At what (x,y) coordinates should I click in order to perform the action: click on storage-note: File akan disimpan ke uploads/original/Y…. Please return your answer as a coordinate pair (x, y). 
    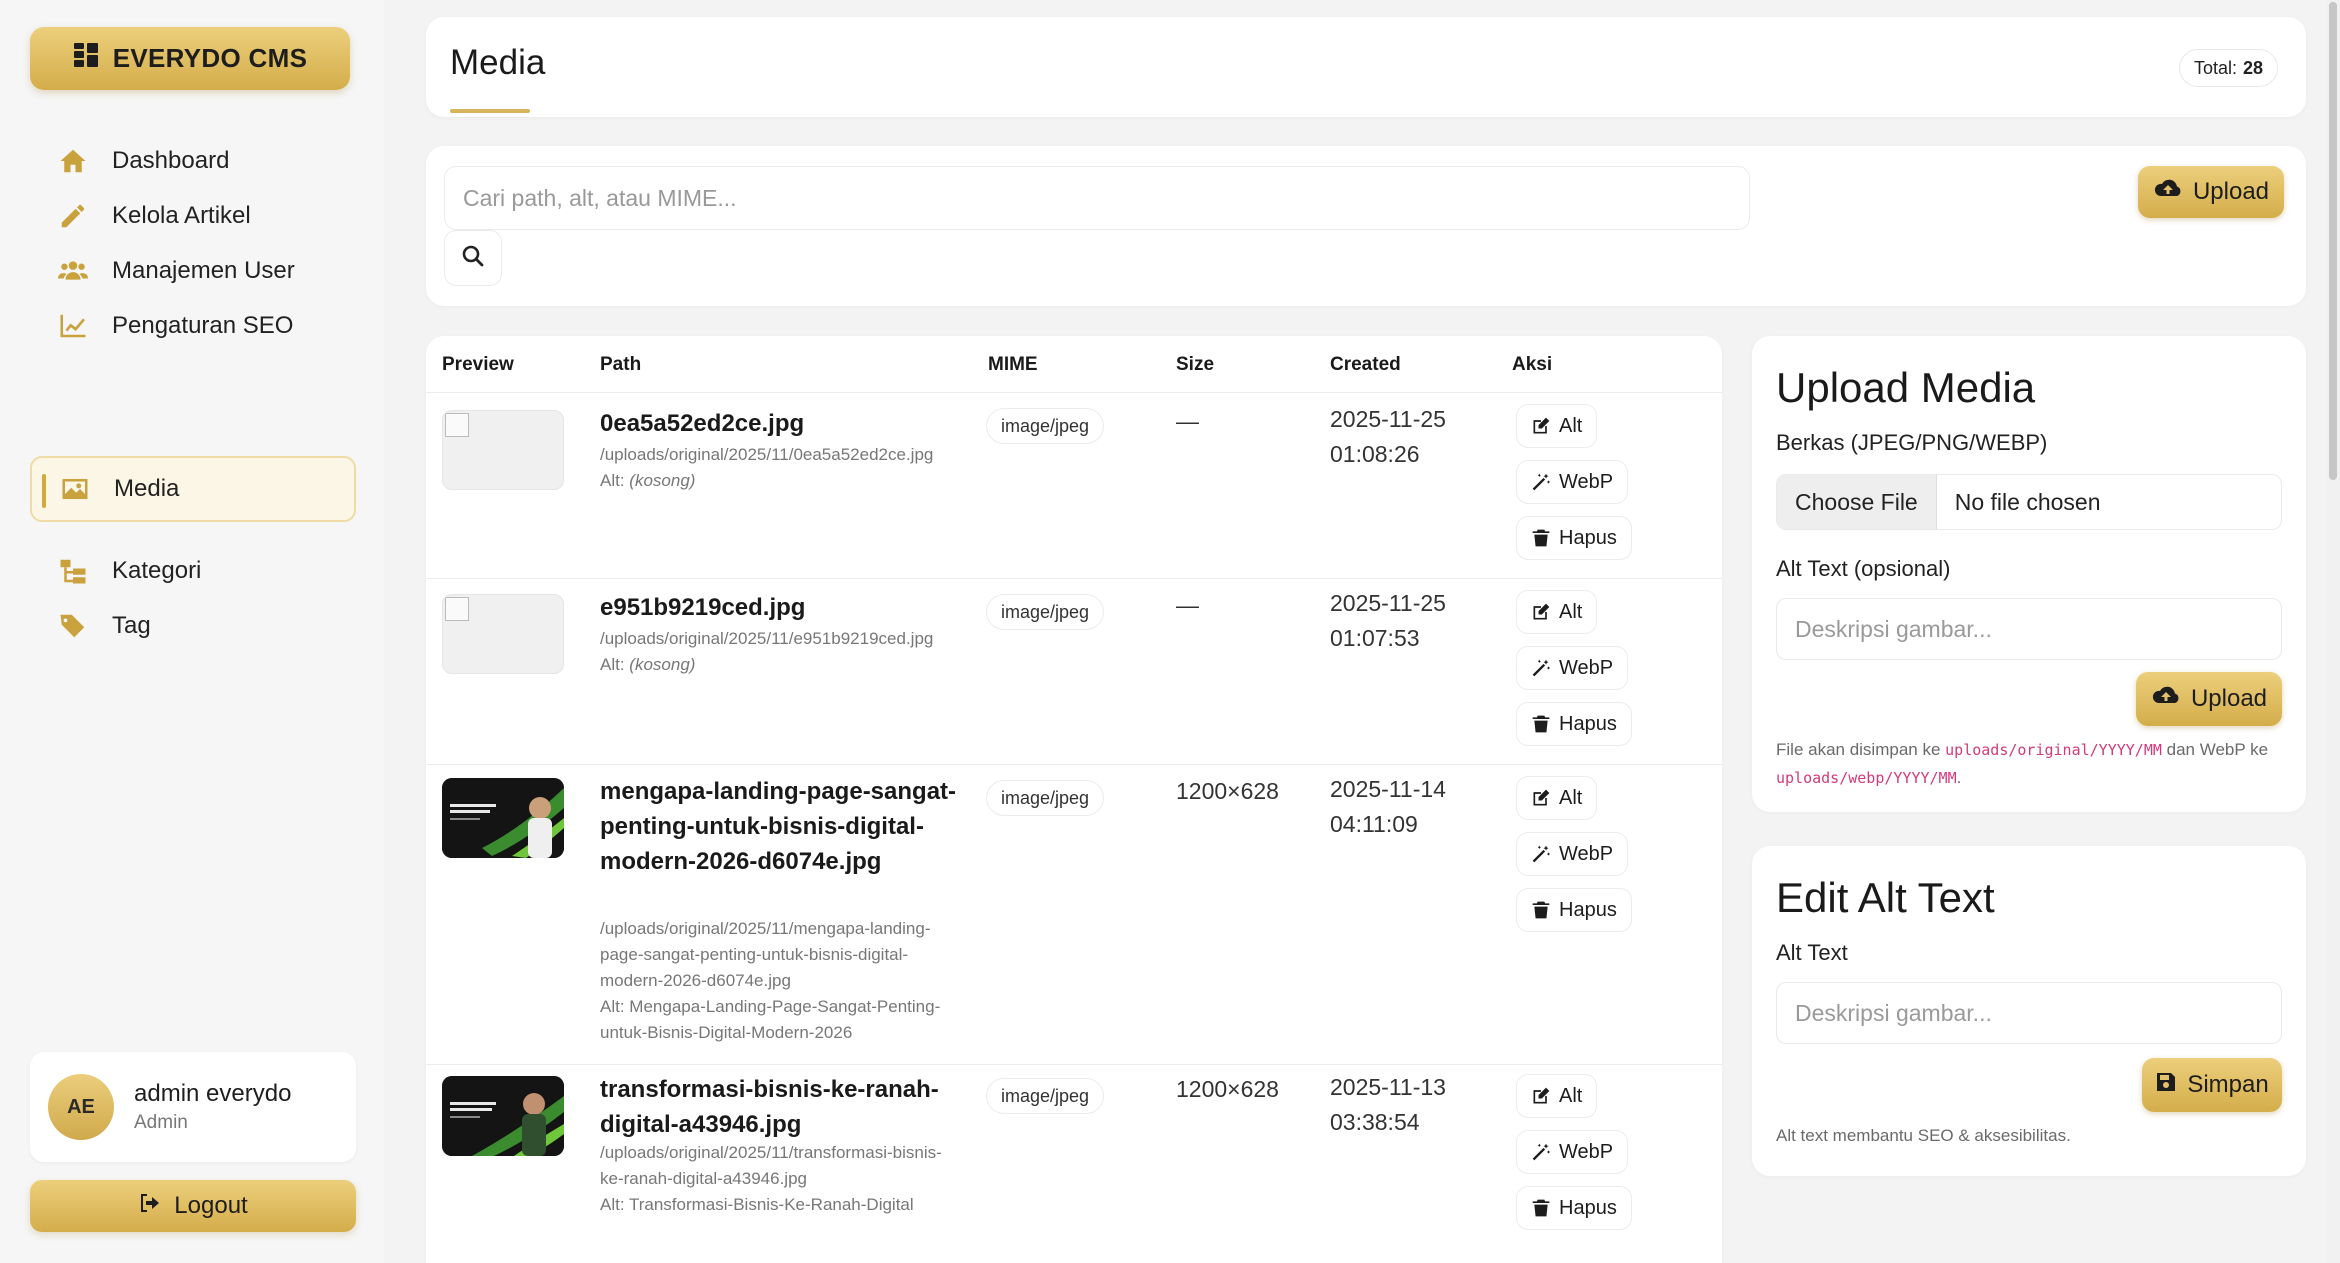
    Looking at the image, I should click on (2029, 764).